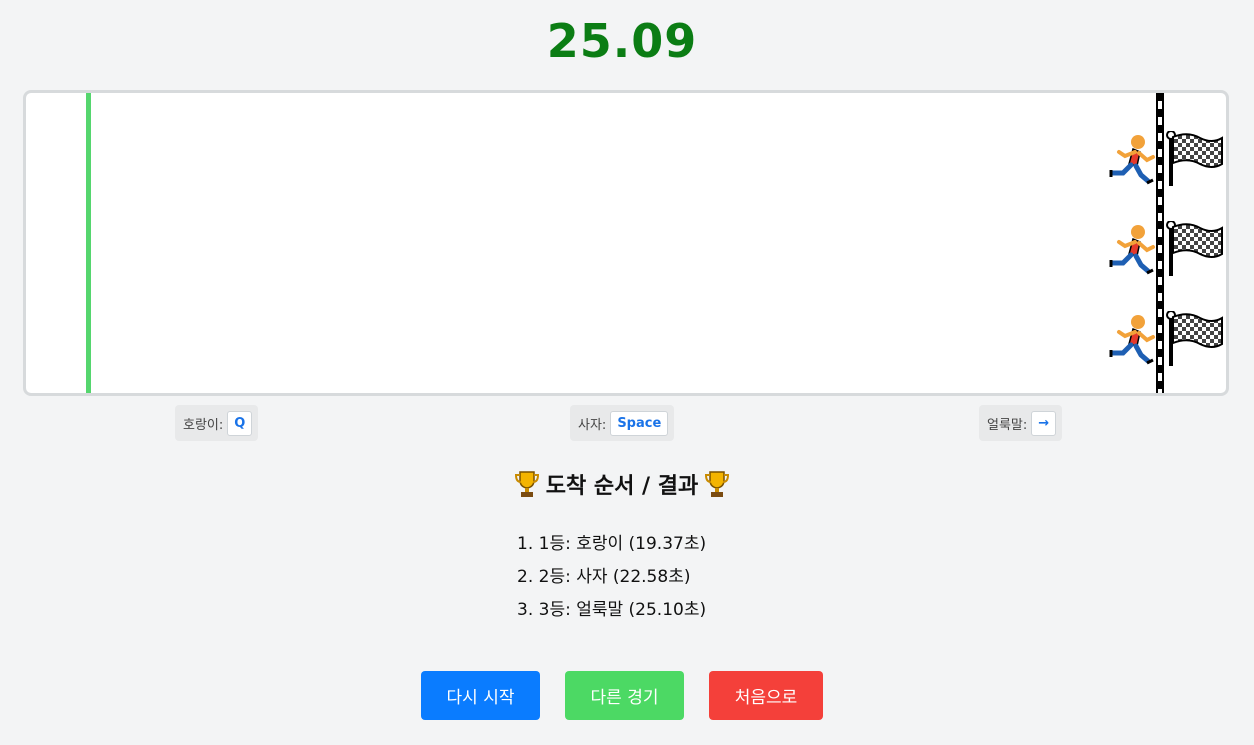 This screenshot has height=745, width=1254. Describe the element at coordinates (624, 695) in the screenshot. I see `other-race-button: 다른 경기` at that location.